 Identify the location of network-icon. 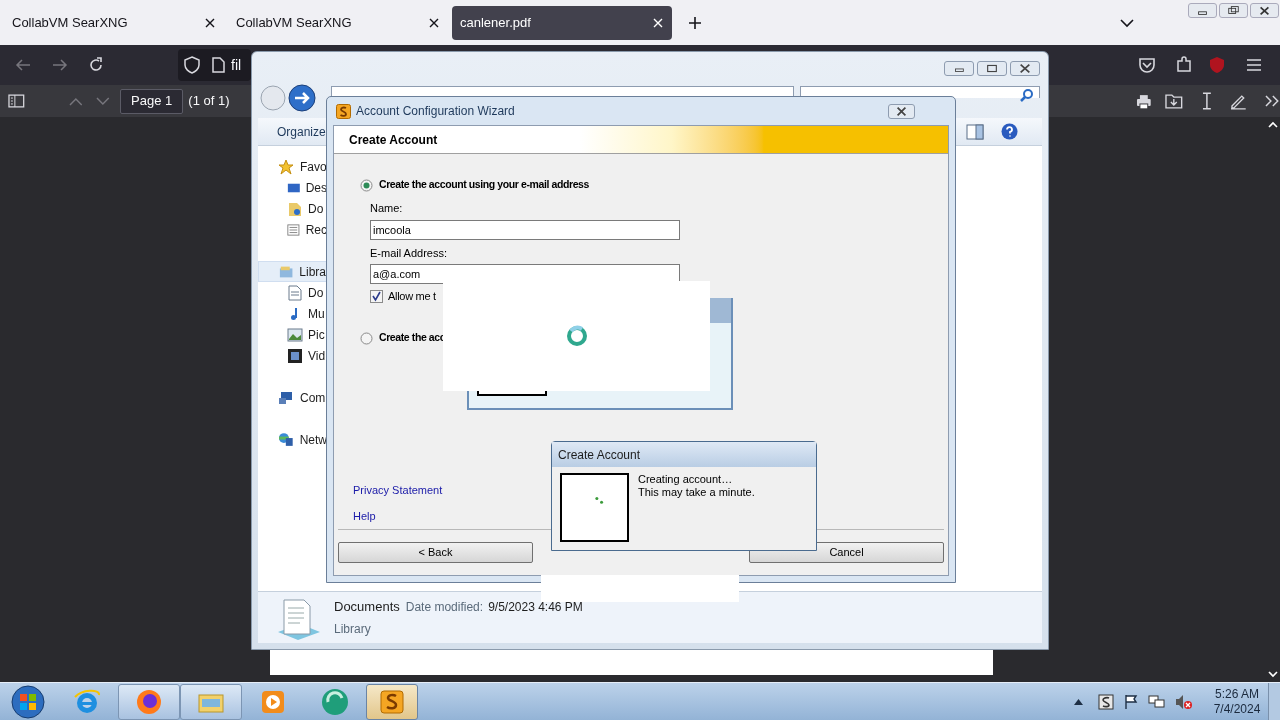
(1157, 701).